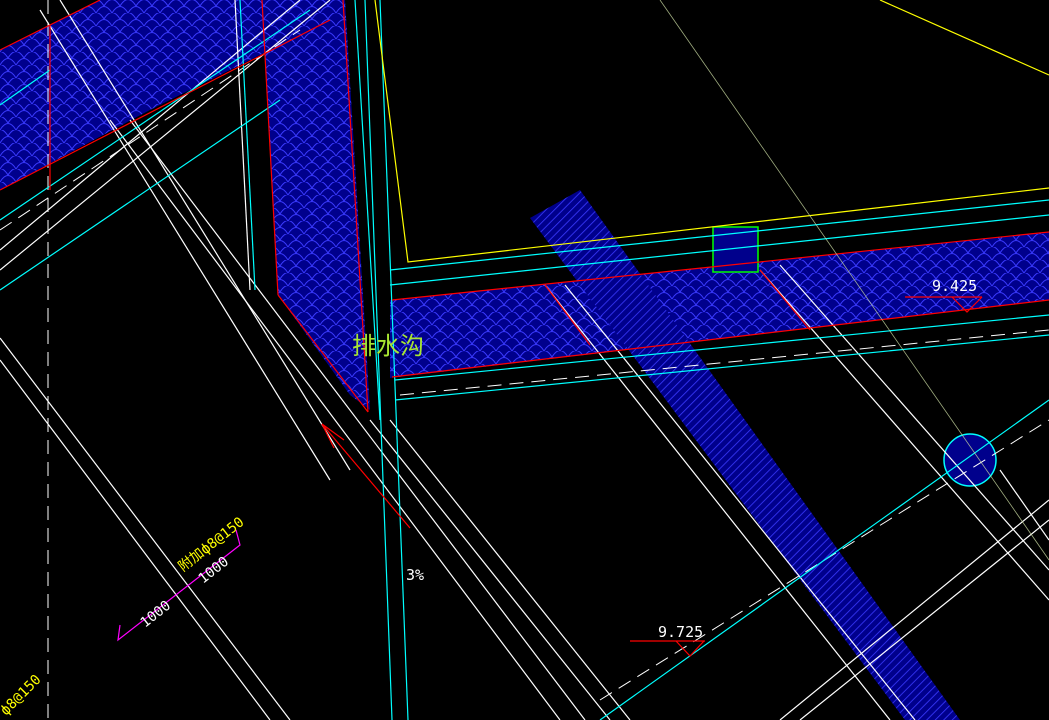  Describe the element at coordinates (415, 575) in the screenshot. I see `slope-label: 3%` at that location.